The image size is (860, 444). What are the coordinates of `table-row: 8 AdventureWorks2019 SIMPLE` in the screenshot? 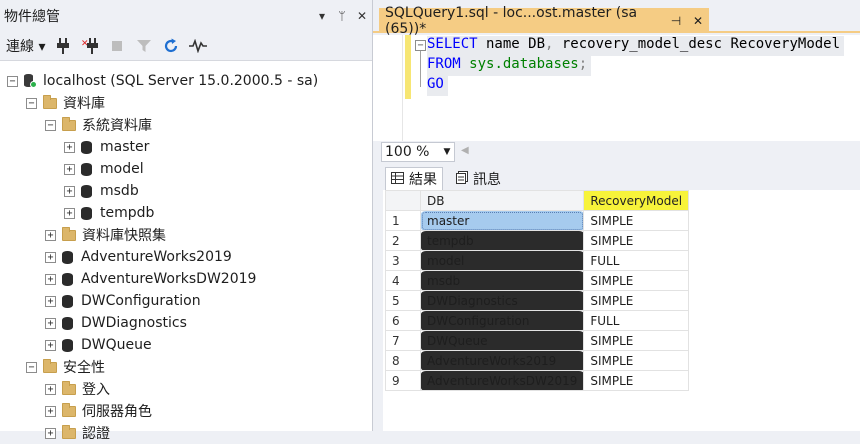 It's located at (537, 360).